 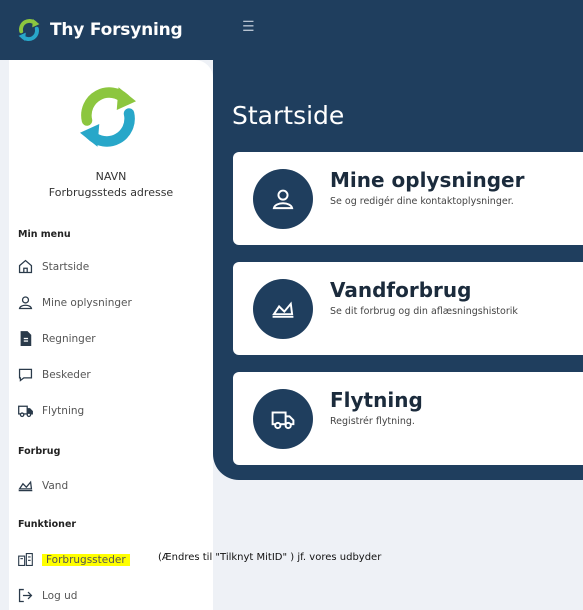 I want to click on brand-name: Thy Forsyning, so click(x=116, y=30).